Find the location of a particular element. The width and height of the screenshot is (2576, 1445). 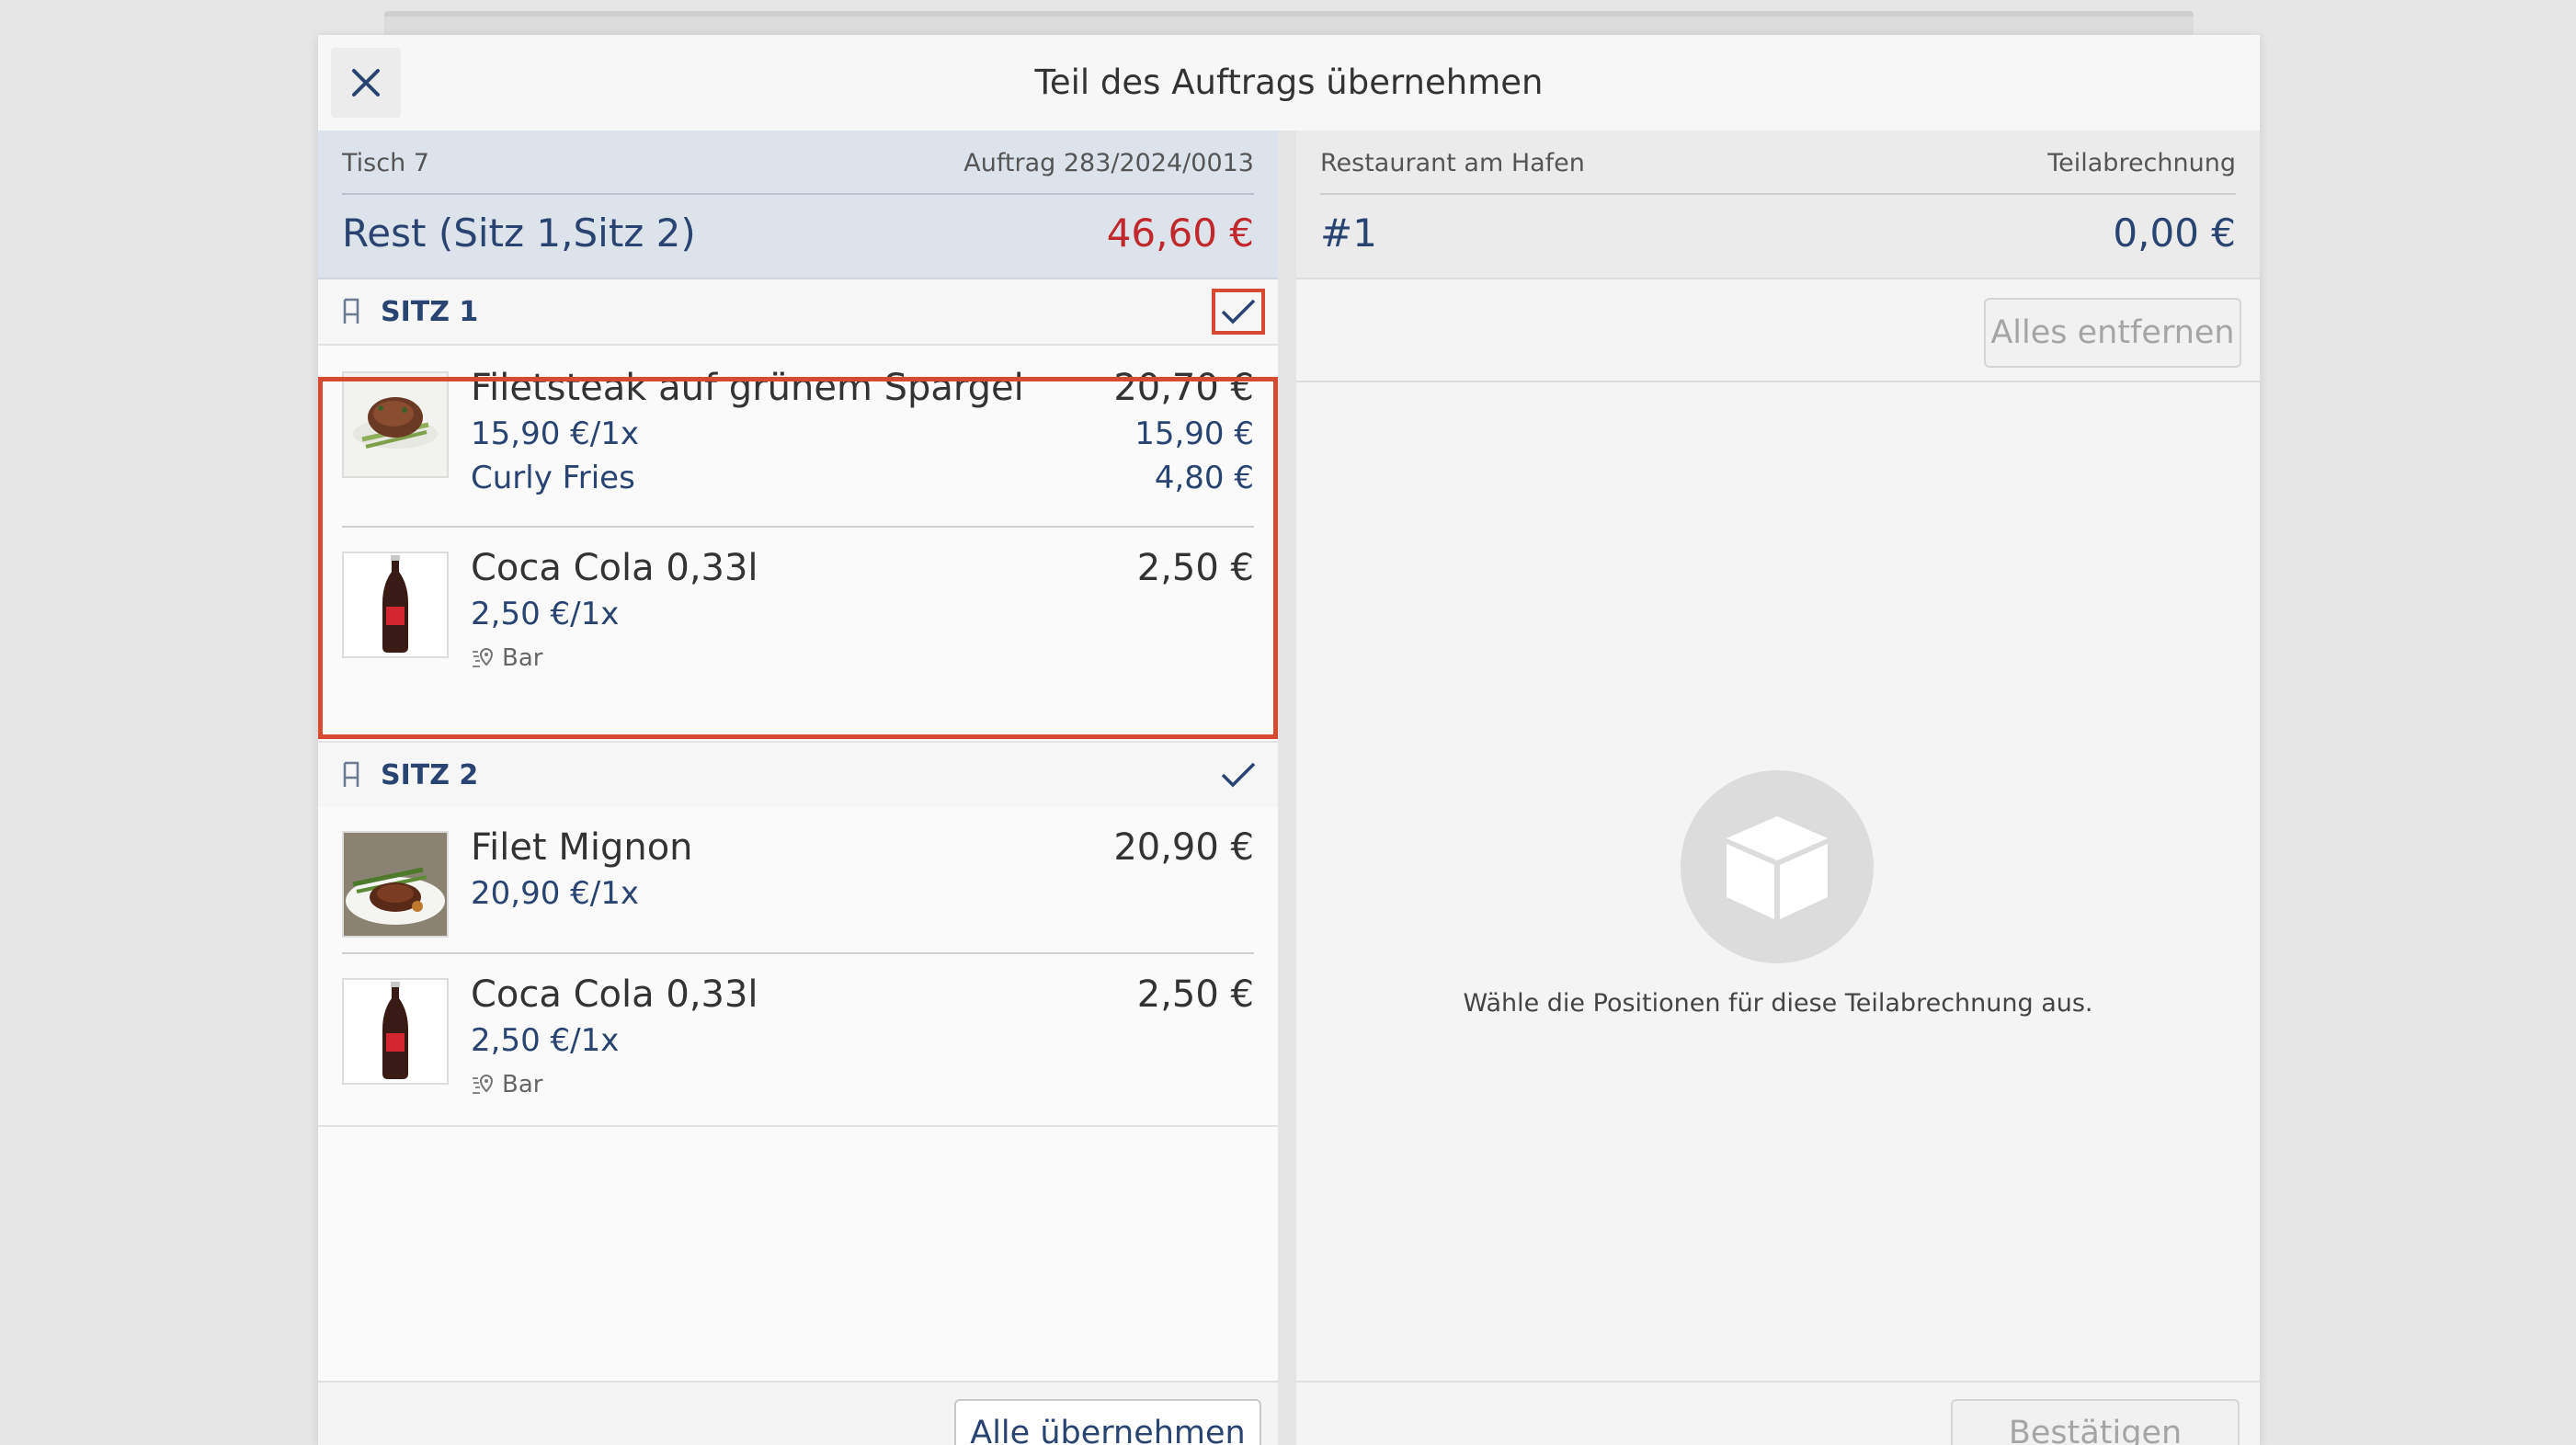

close-button is located at coordinates (366, 83).